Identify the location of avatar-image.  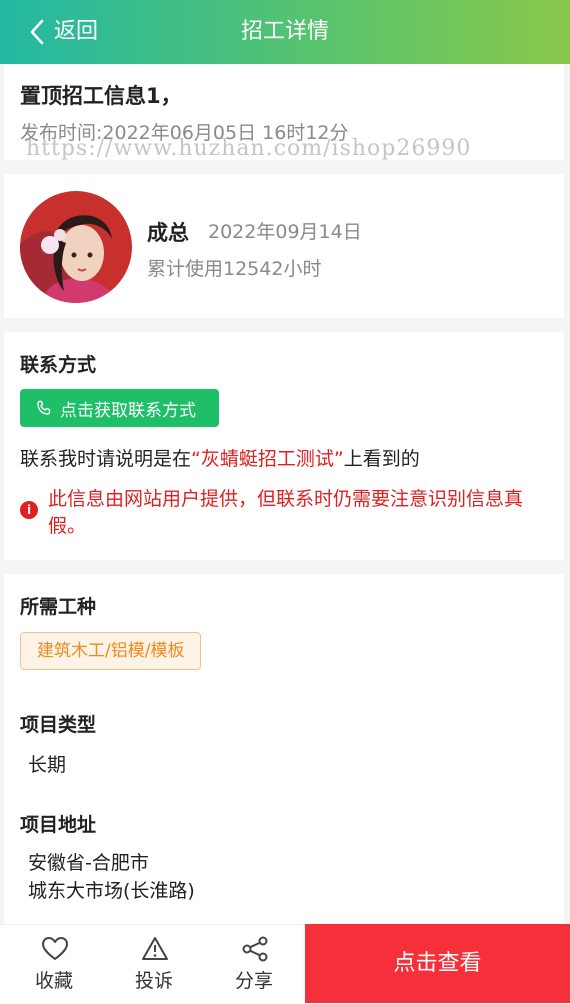
(76, 247).